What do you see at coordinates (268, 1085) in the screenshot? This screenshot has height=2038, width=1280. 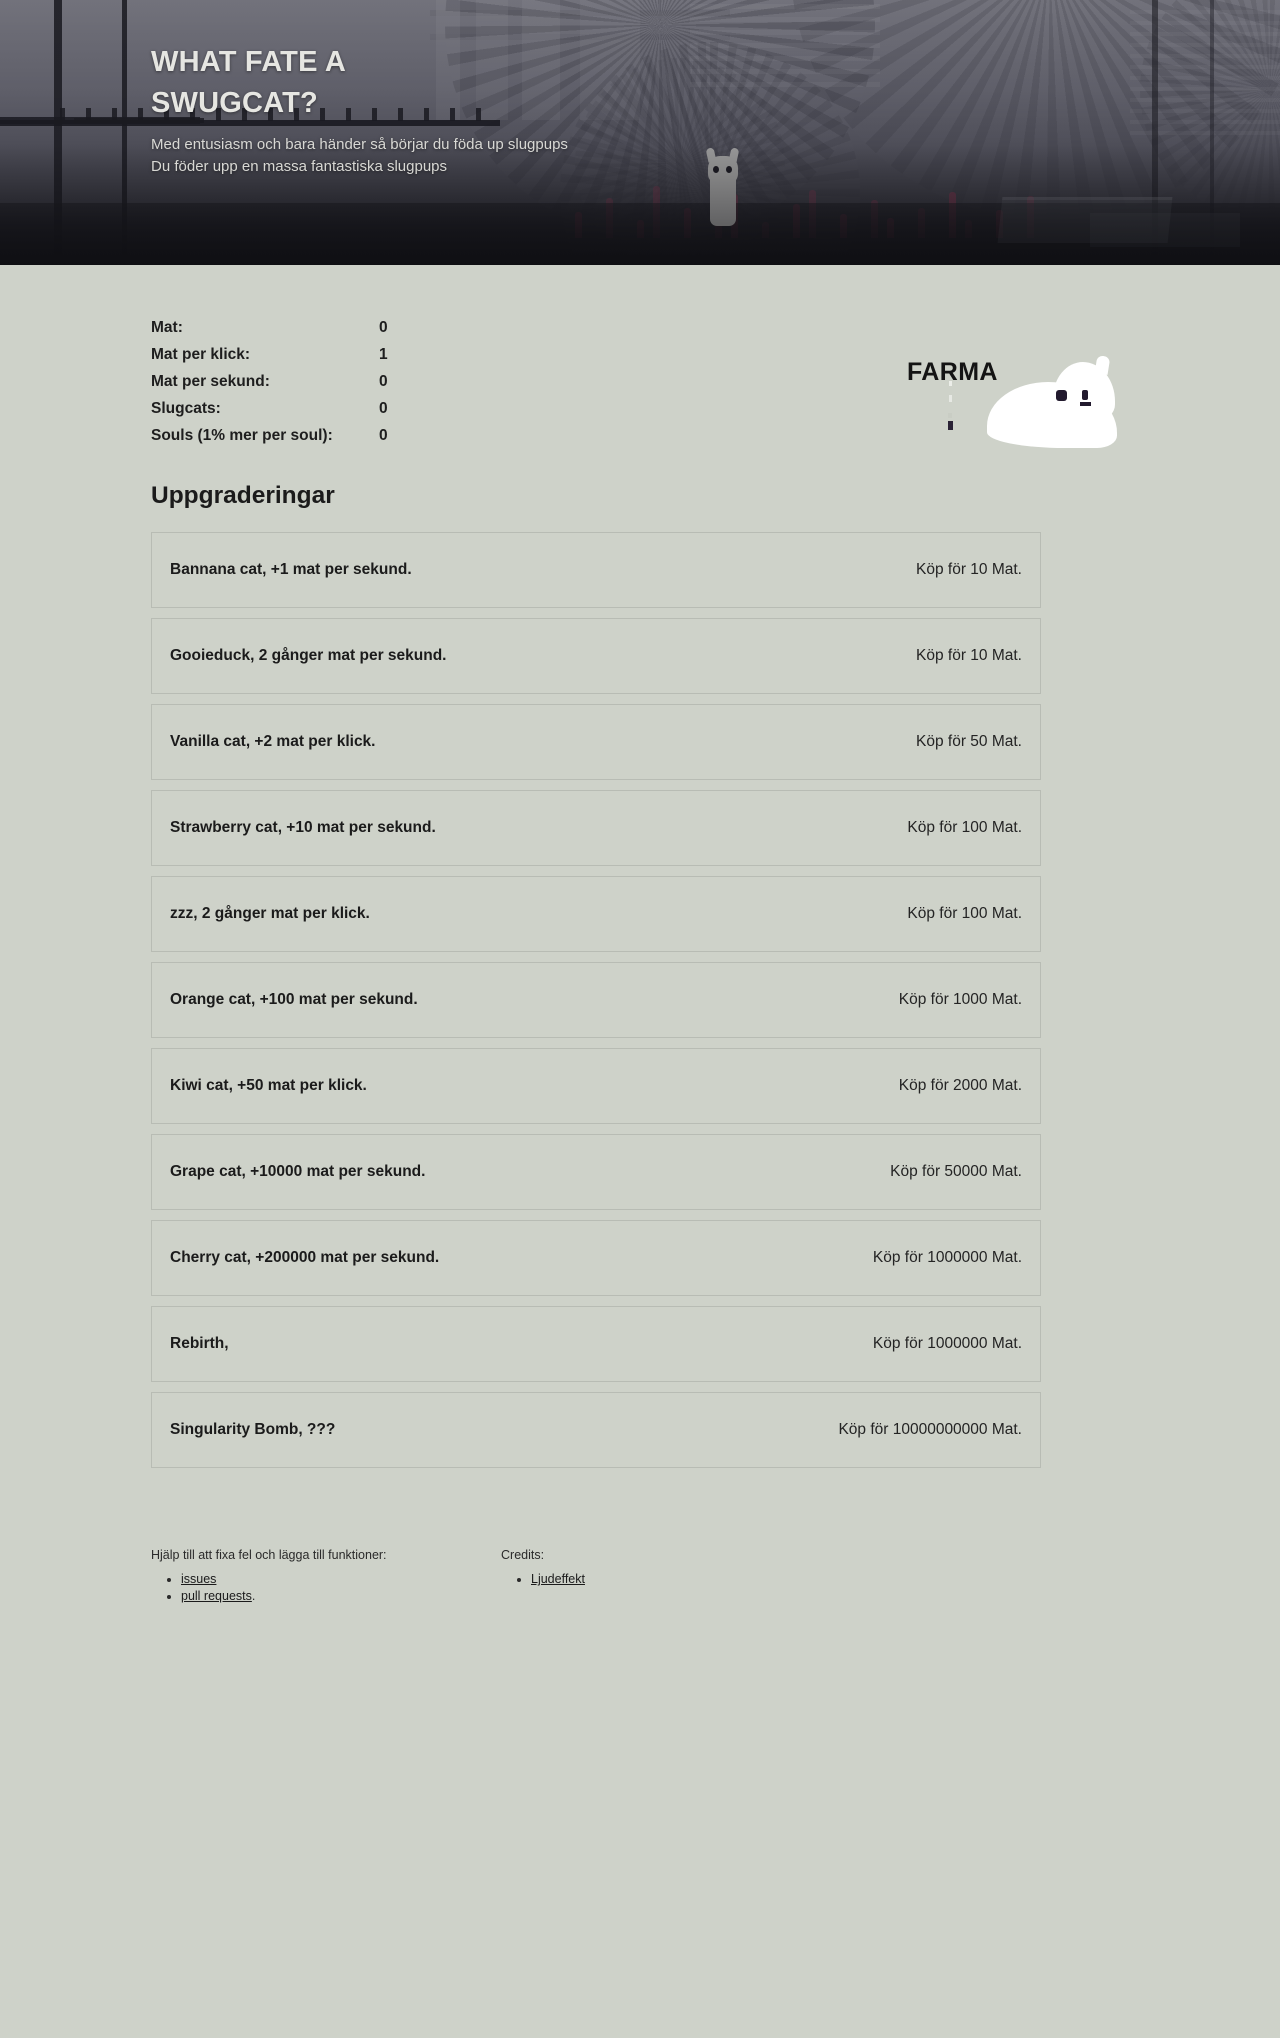 I see `upgrade-name: Kiwi cat, +50 mat per klick.` at bounding box center [268, 1085].